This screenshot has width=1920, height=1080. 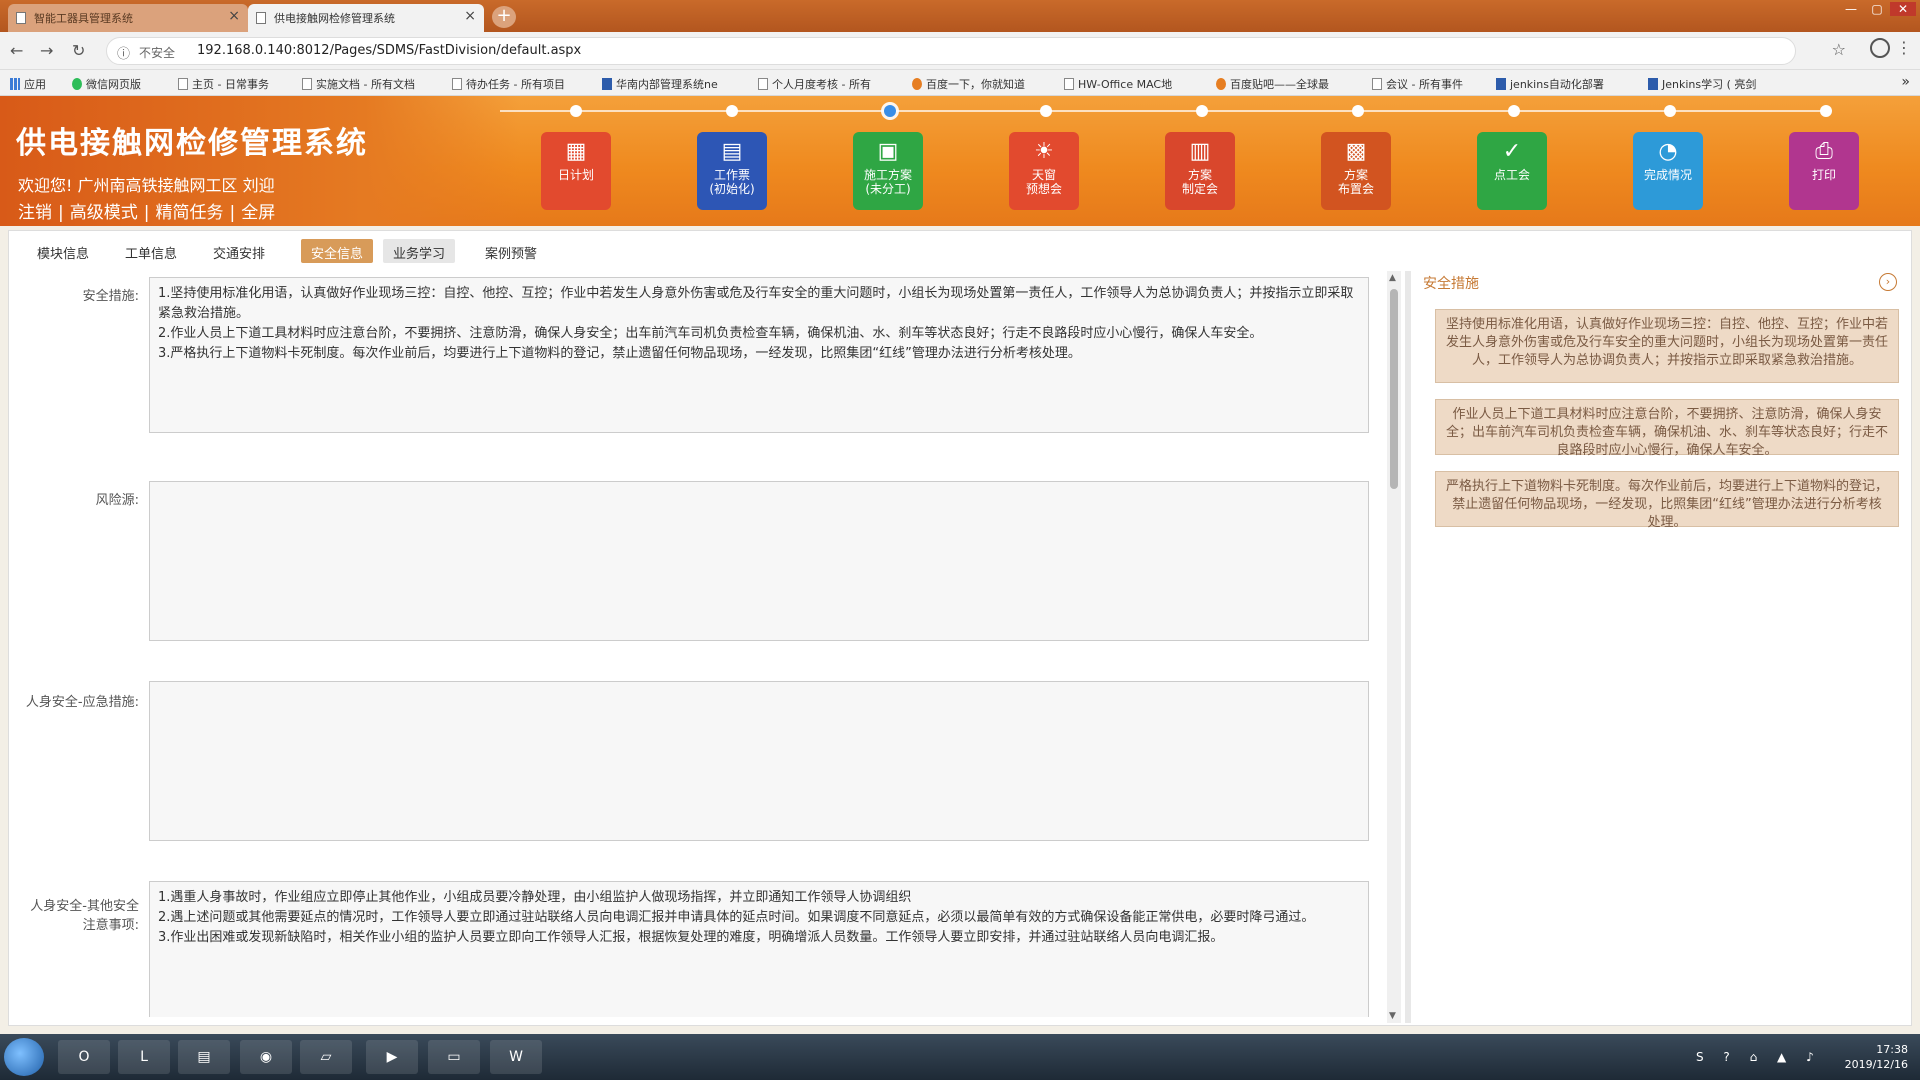 What do you see at coordinates (337, 251) in the screenshot?
I see `tab-safety-info: 安全信息` at bounding box center [337, 251].